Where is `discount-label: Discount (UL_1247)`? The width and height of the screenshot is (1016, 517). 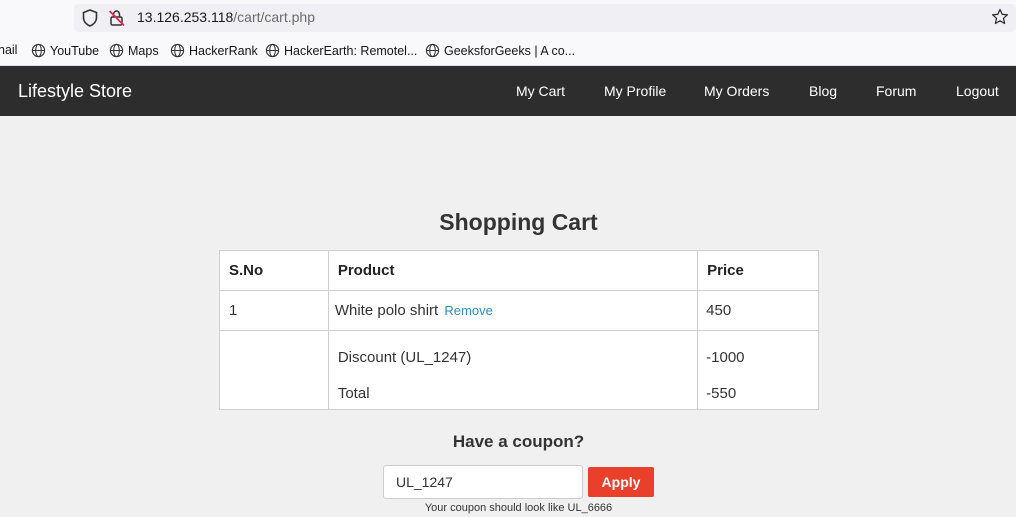
discount-label: Discount (UL_1247) is located at coordinates (404, 357).